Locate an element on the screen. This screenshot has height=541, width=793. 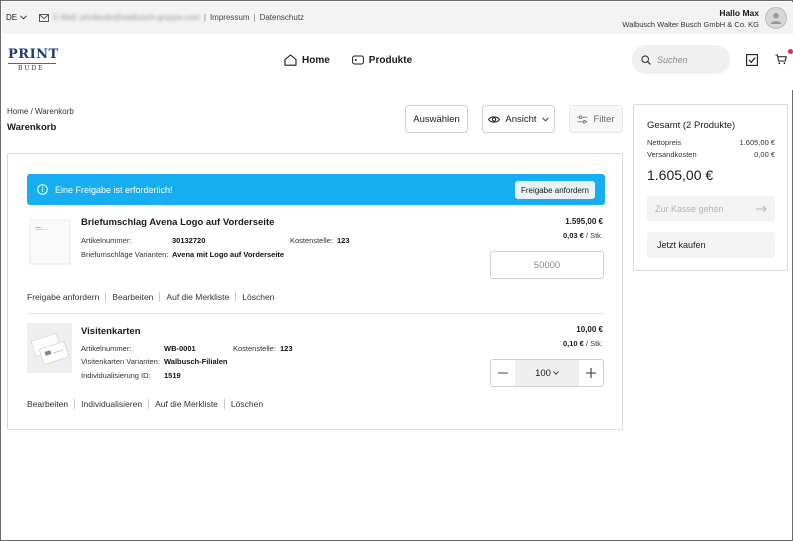
summary-title: Gesamt (2 Produkte) is located at coordinates (691, 125).